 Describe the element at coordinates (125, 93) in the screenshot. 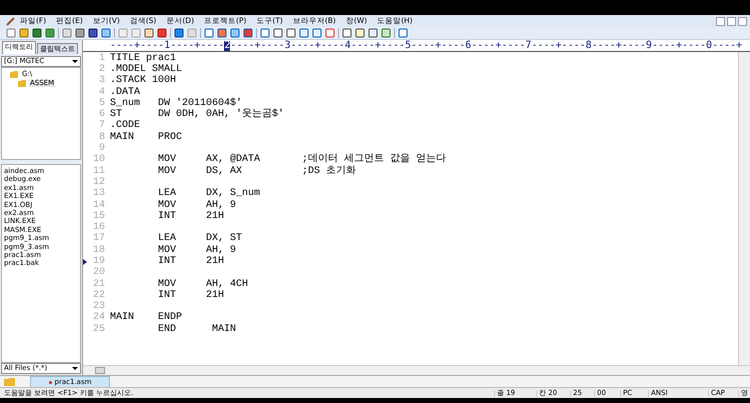

I see `code-line: .DATA` at that location.